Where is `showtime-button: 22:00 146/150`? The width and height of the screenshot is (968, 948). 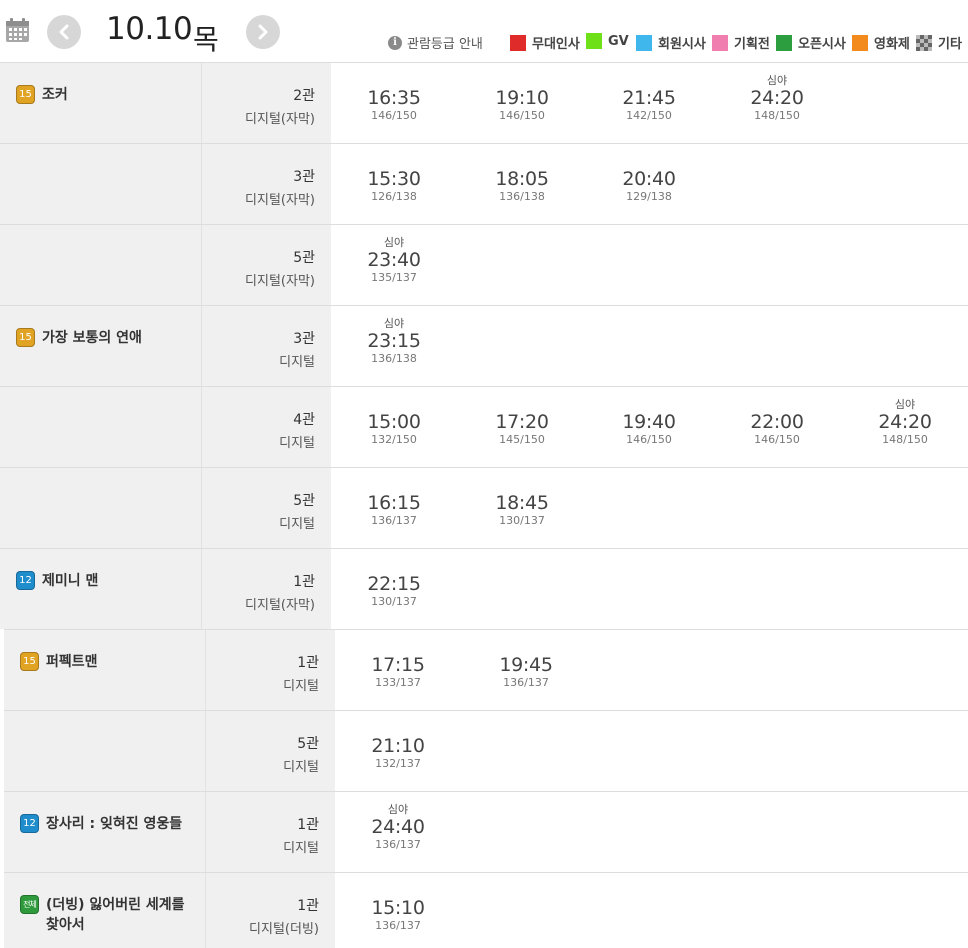
showtime-button: 22:00 146/150 is located at coordinates (777, 422).